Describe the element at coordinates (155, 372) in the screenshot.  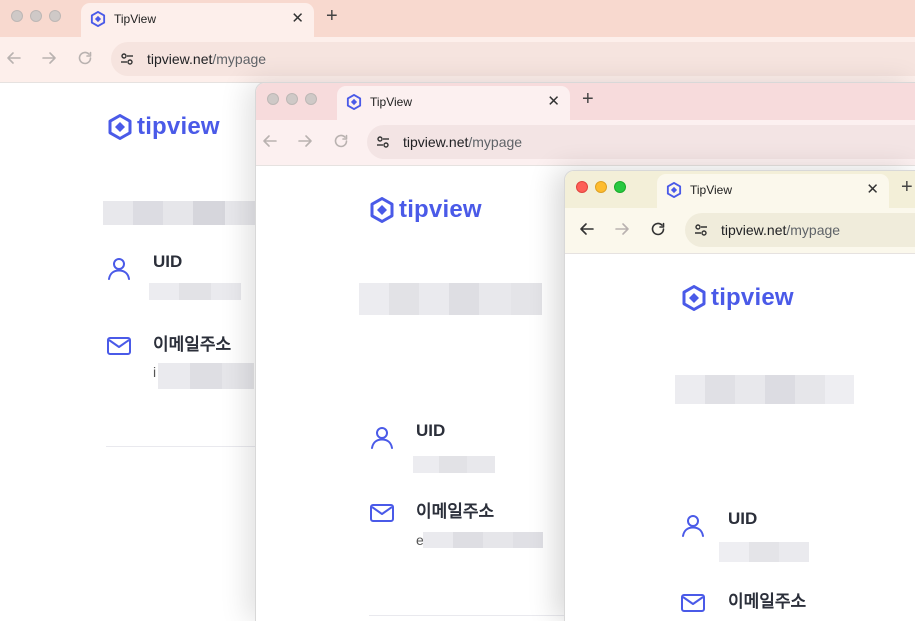
I see `email-prefix: i` at that location.